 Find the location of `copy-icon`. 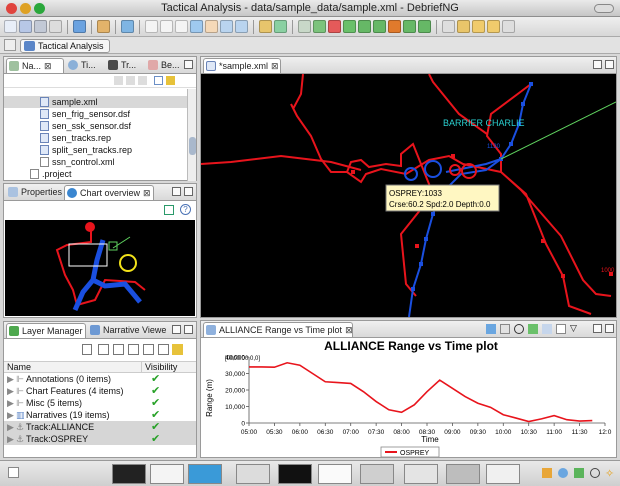

copy-icon is located at coordinates (547, 329).